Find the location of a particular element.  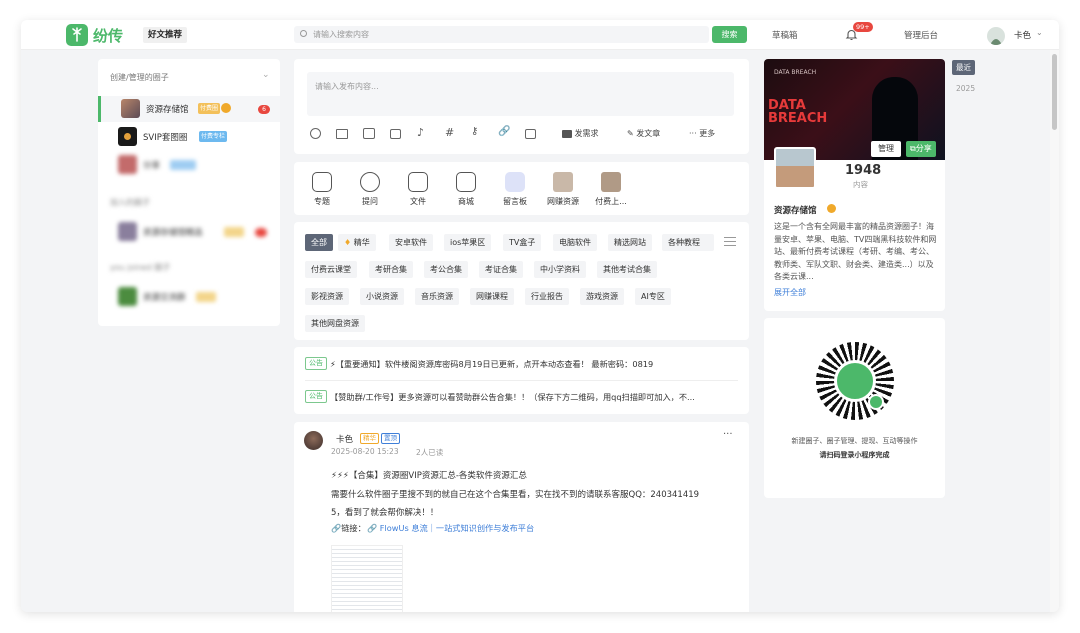

author-name: 卡色 is located at coordinates (344, 439).